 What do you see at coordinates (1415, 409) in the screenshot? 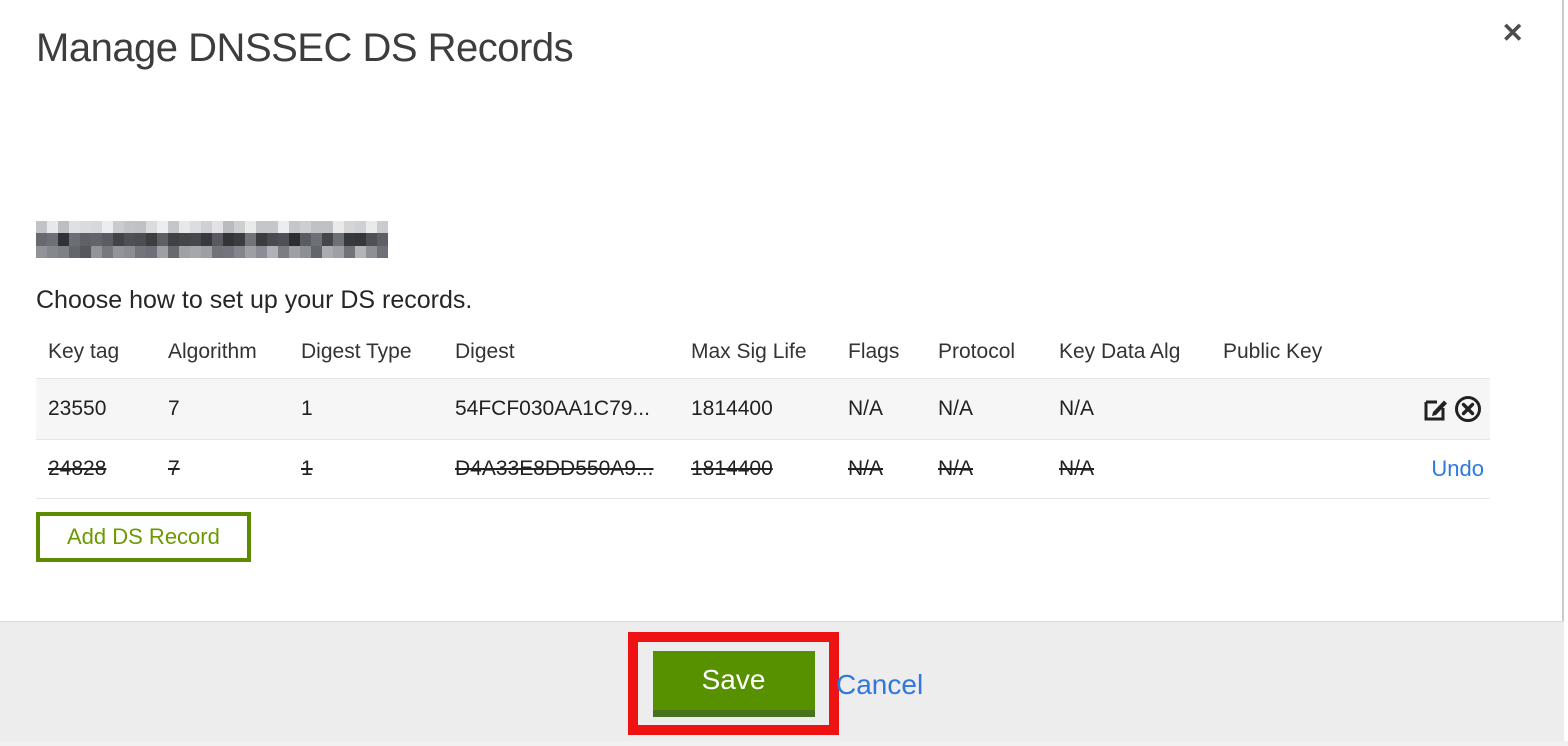
I see `row-actions` at bounding box center [1415, 409].